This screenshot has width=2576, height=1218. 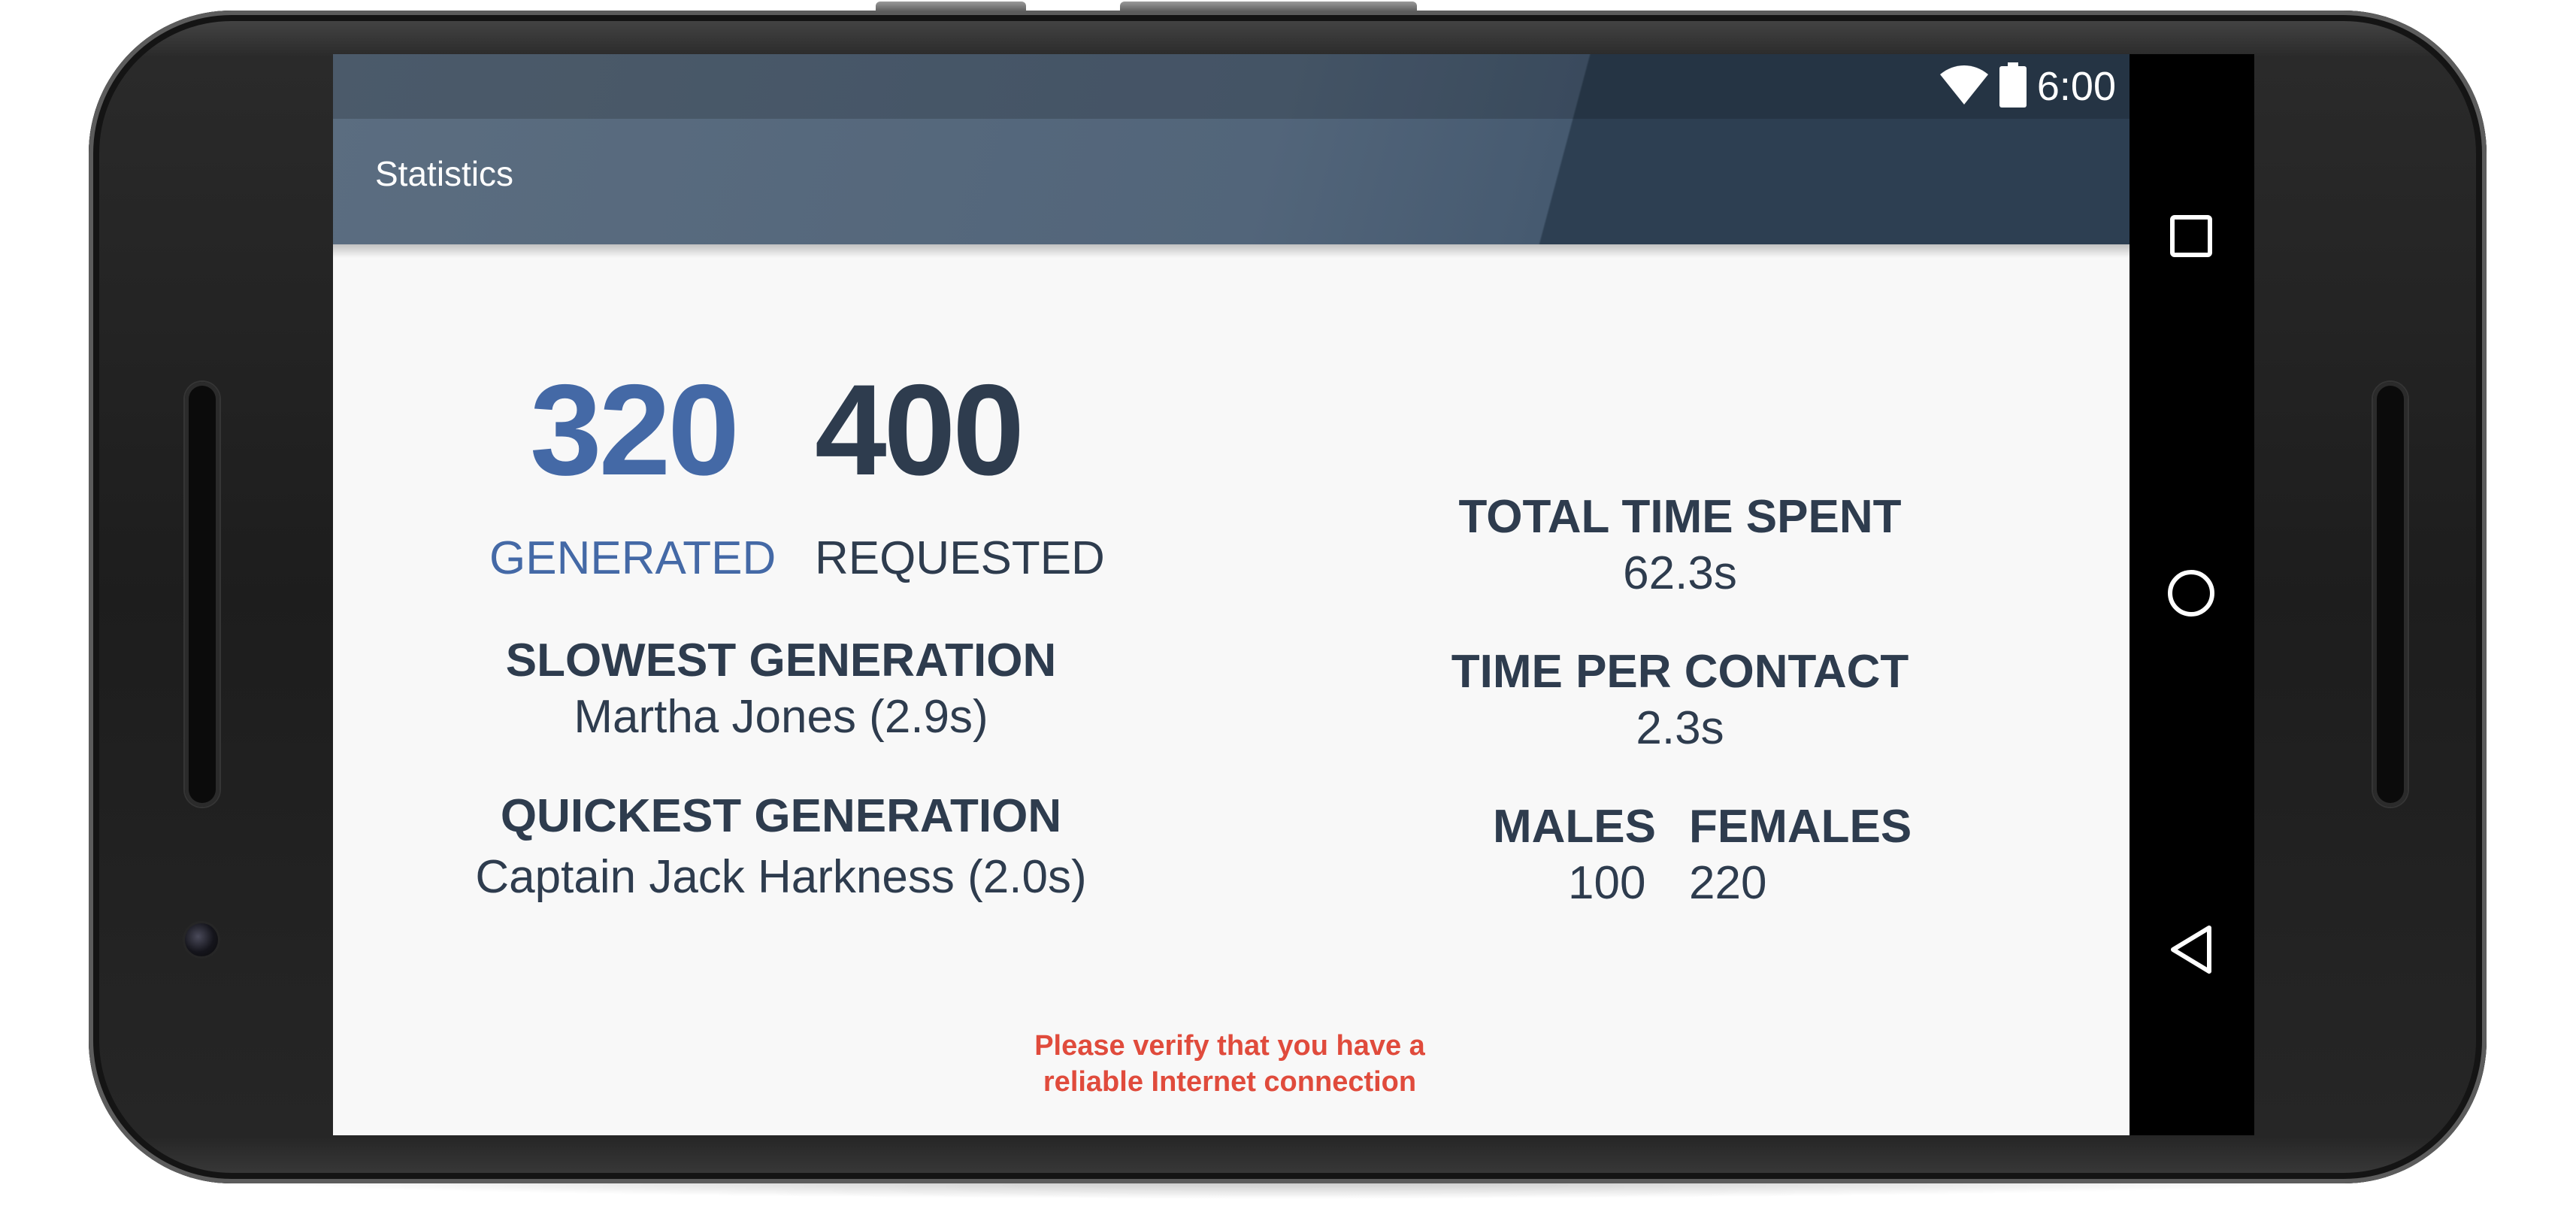 I want to click on status-time: 6:00, so click(x=2076, y=86).